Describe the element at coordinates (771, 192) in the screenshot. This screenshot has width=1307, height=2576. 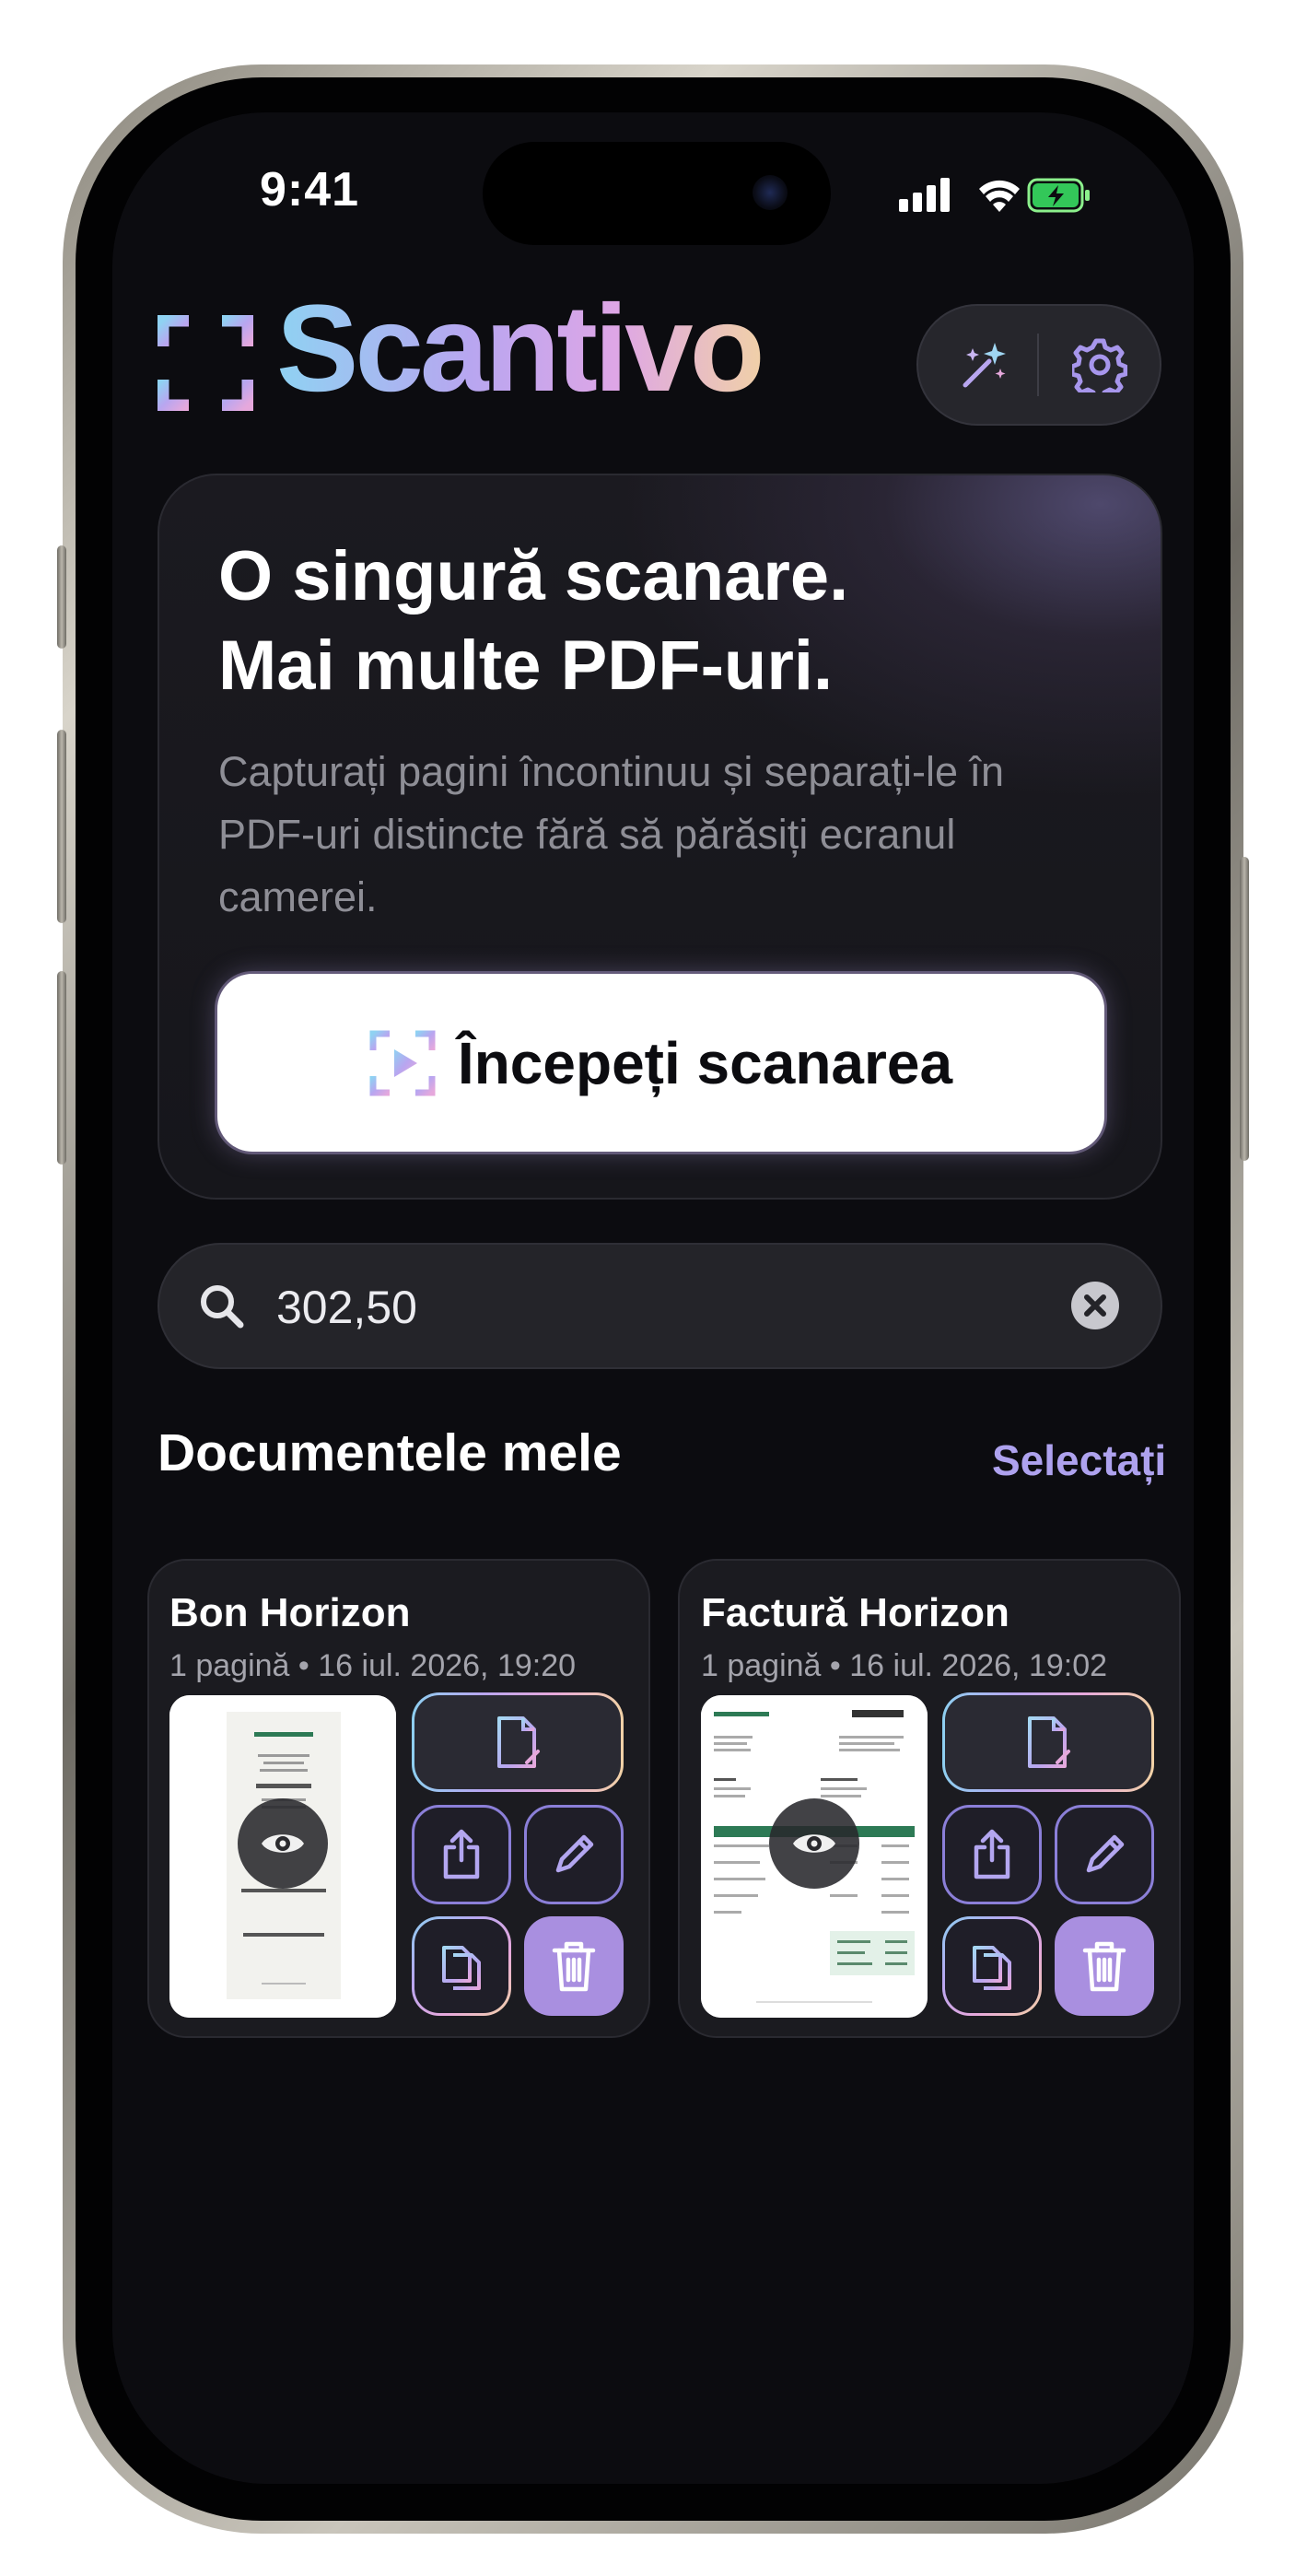
I see `front-camera` at that location.